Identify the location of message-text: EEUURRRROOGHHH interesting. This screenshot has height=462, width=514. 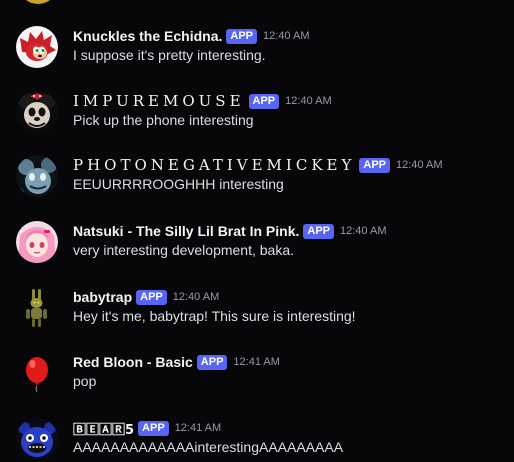
(178, 184).